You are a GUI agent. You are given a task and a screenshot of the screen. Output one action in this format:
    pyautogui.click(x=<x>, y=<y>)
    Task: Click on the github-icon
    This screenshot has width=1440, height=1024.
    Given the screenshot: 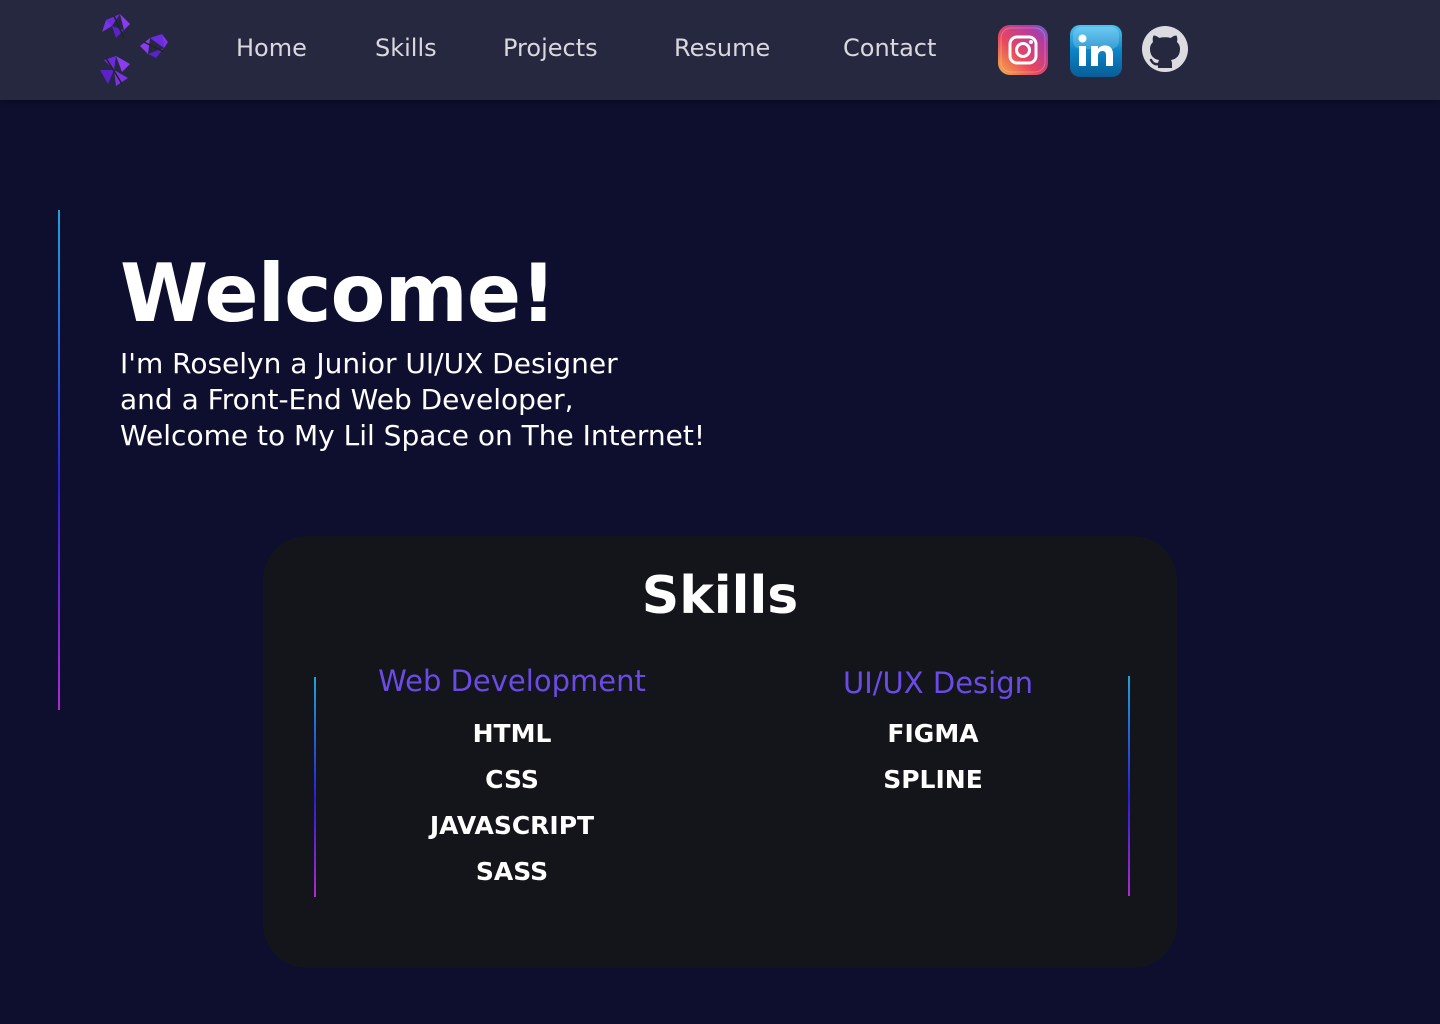 What is the action you would take?
    pyautogui.click(x=1166, y=50)
    